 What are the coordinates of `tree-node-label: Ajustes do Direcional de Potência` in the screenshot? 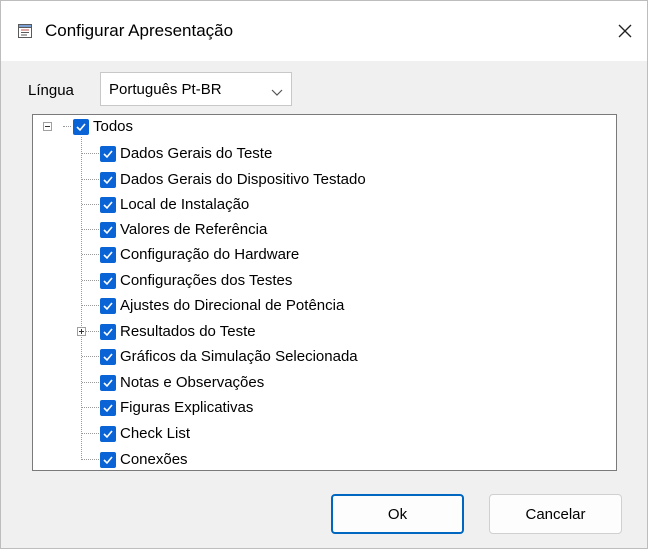 It's located at (232, 305).